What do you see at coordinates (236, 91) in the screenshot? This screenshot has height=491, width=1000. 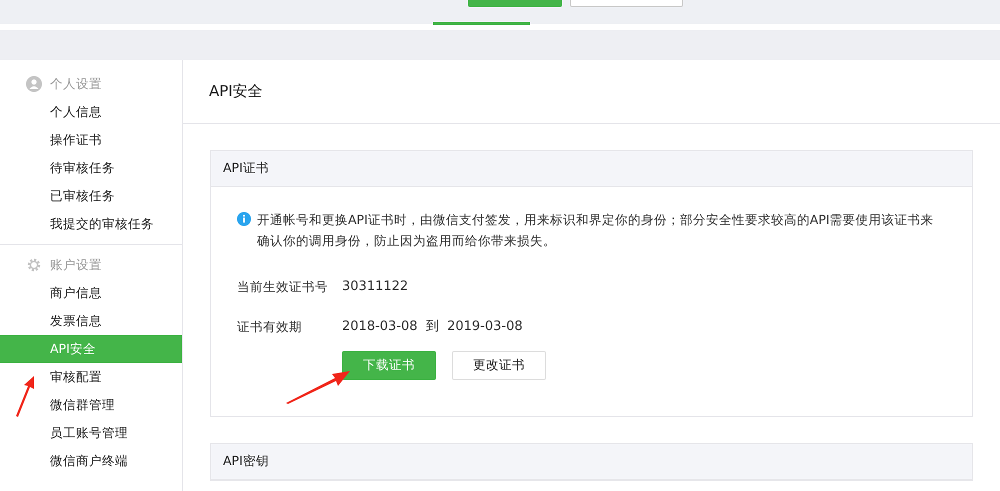 I see `page-title: API安全` at bounding box center [236, 91].